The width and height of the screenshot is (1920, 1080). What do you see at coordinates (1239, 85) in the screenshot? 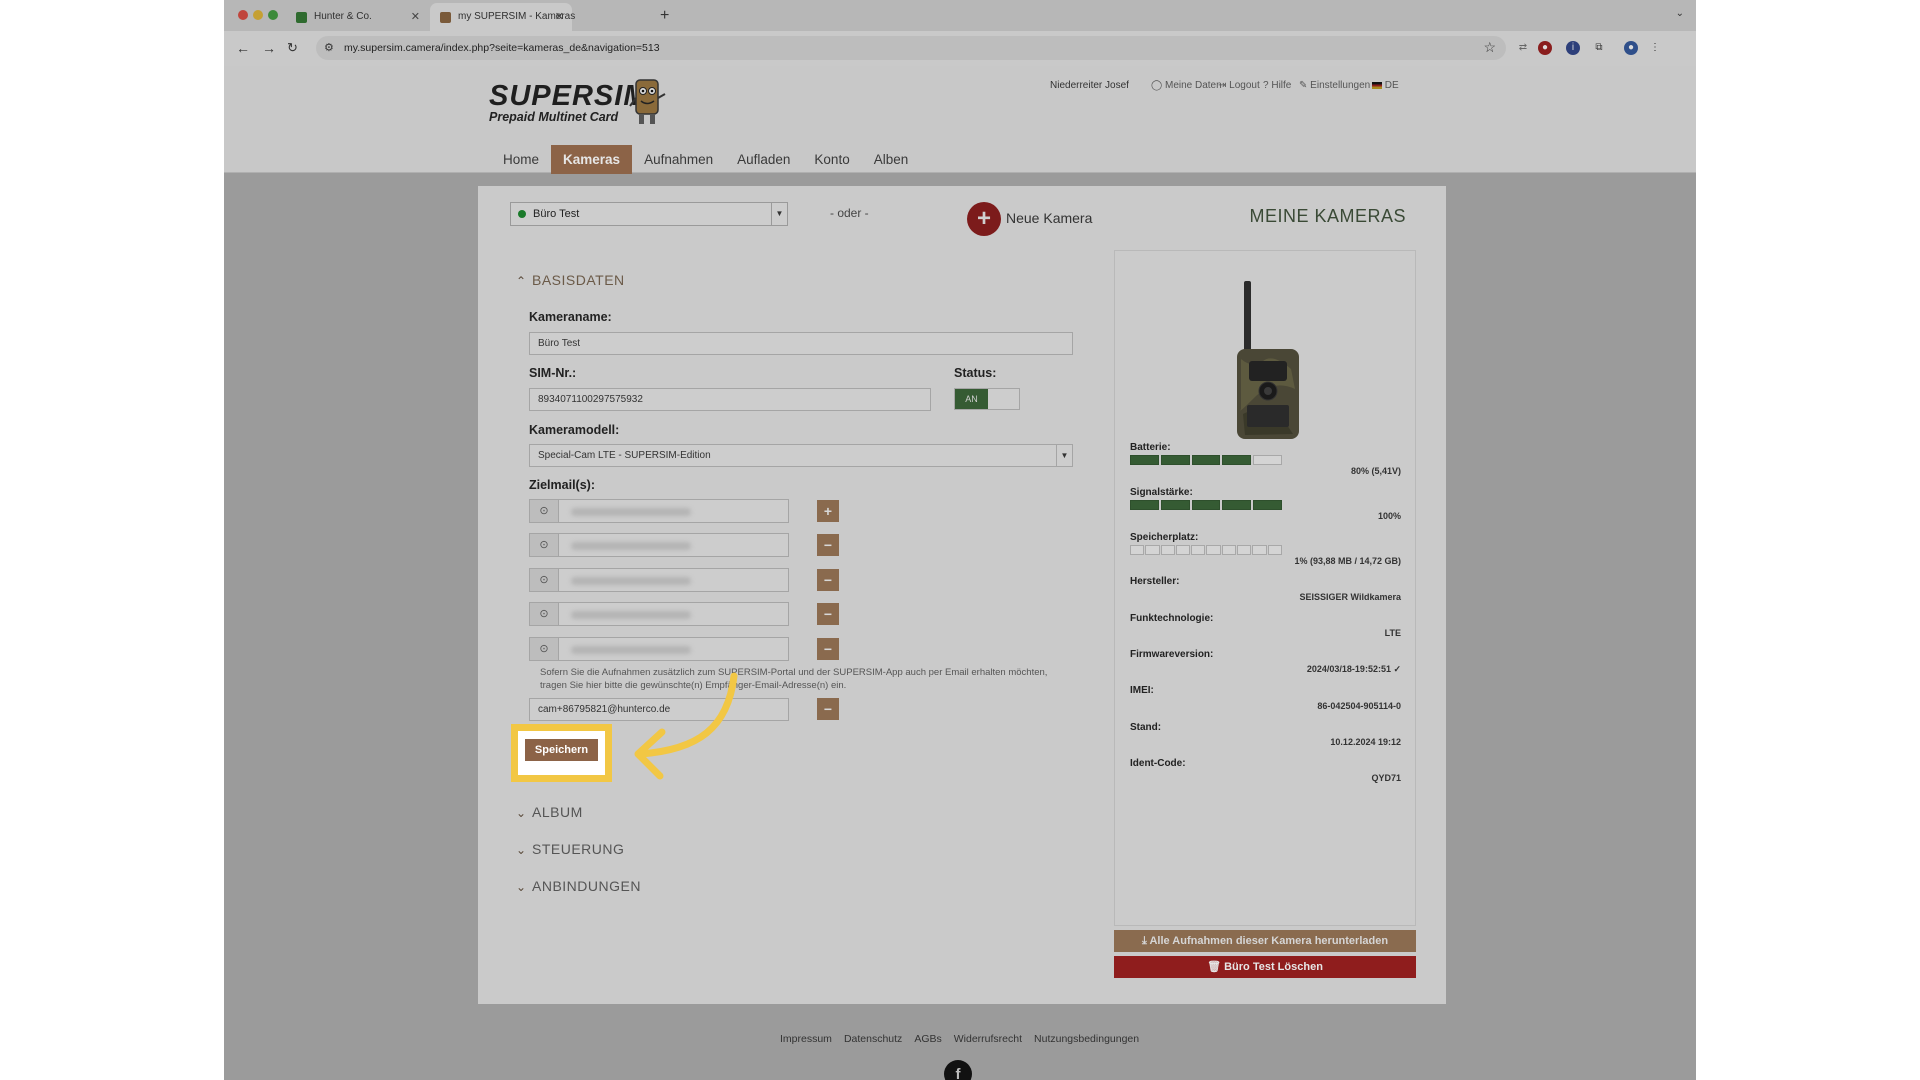
I see `logout-link: ⇥ Logout` at bounding box center [1239, 85].